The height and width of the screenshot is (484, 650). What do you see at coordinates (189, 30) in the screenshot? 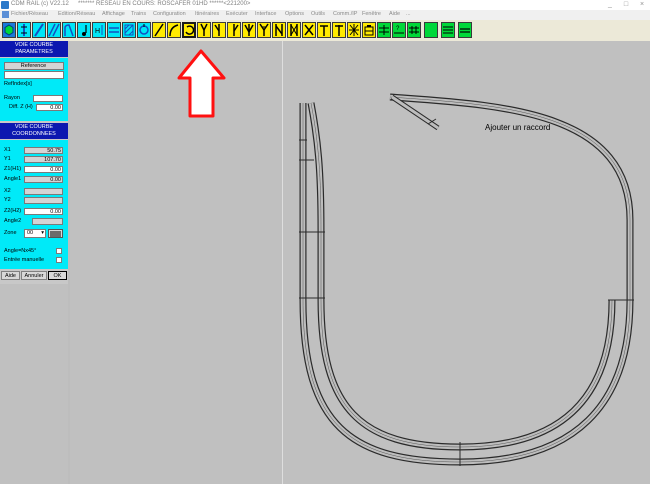
I see `track-circle-curve-icon` at bounding box center [189, 30].